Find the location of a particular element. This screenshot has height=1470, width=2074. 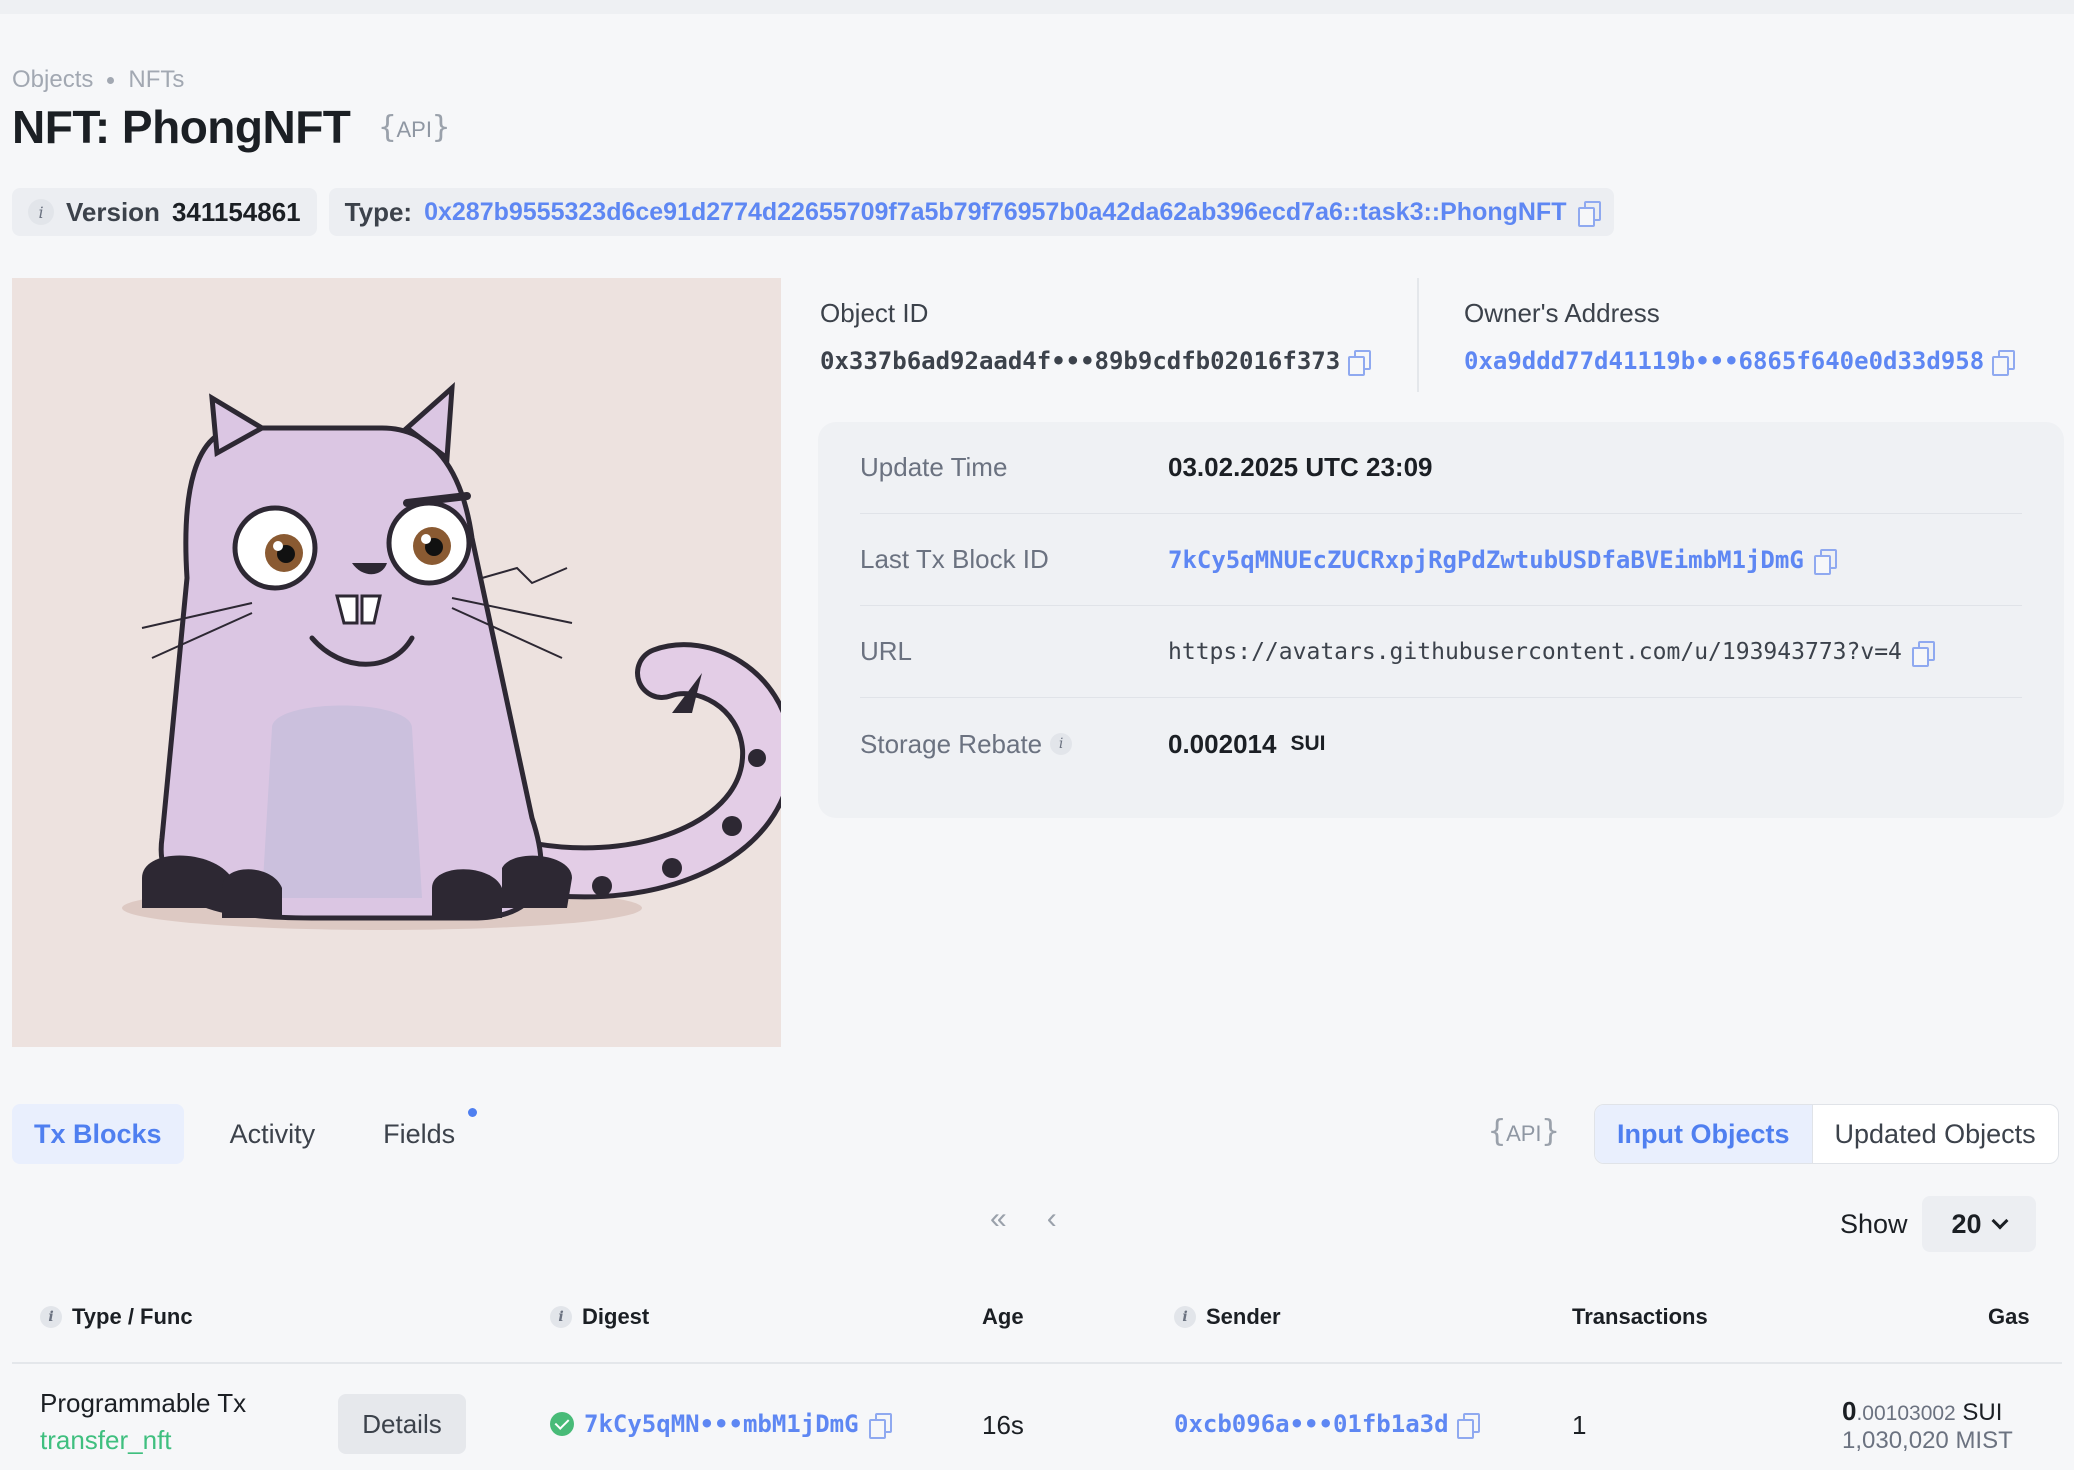

url-label: URL is located at coordinates (886, 651).